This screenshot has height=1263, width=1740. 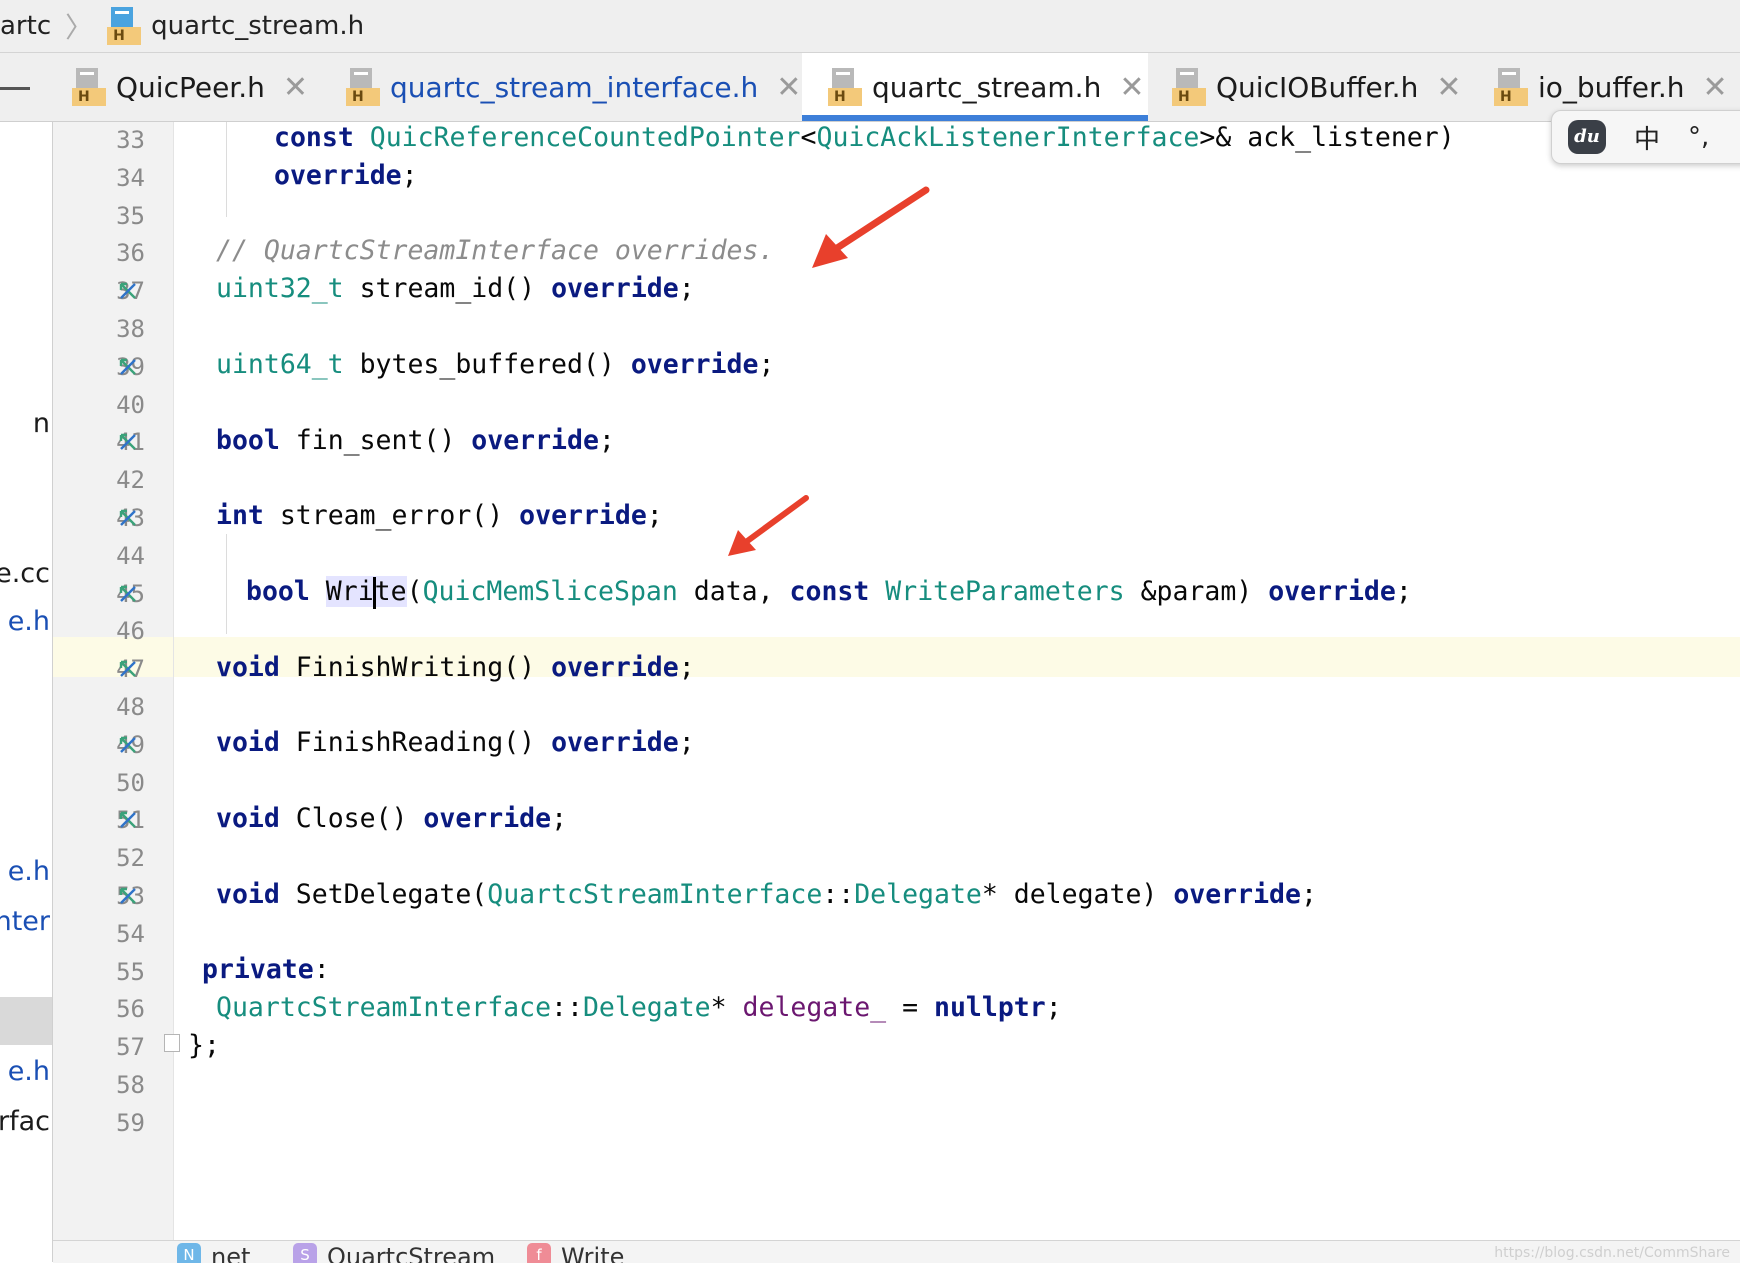 I want to click on selected-tree-row, so click(x=26, y=1021).